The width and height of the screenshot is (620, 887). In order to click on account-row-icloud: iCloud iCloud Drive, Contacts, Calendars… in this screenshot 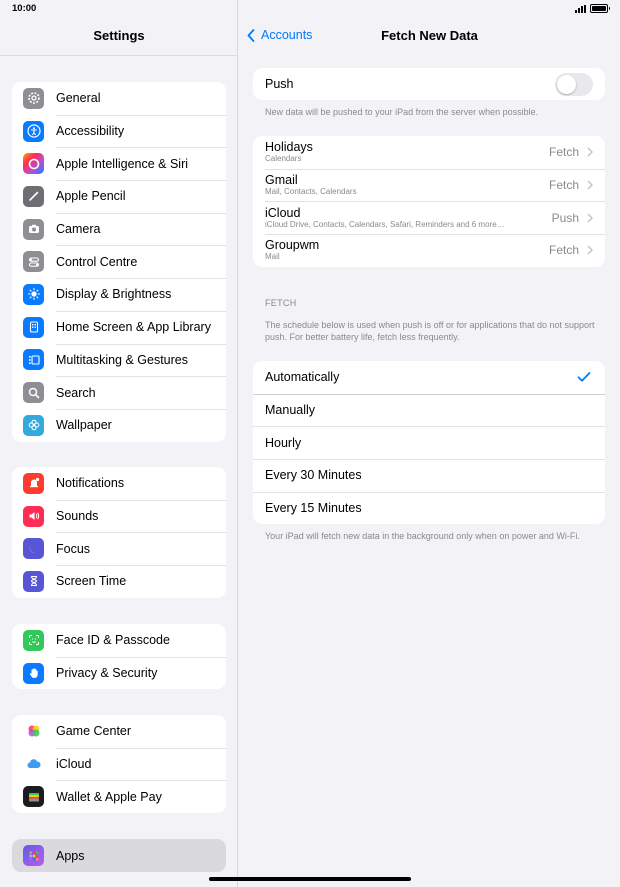, I will do `click(429, 217)`.